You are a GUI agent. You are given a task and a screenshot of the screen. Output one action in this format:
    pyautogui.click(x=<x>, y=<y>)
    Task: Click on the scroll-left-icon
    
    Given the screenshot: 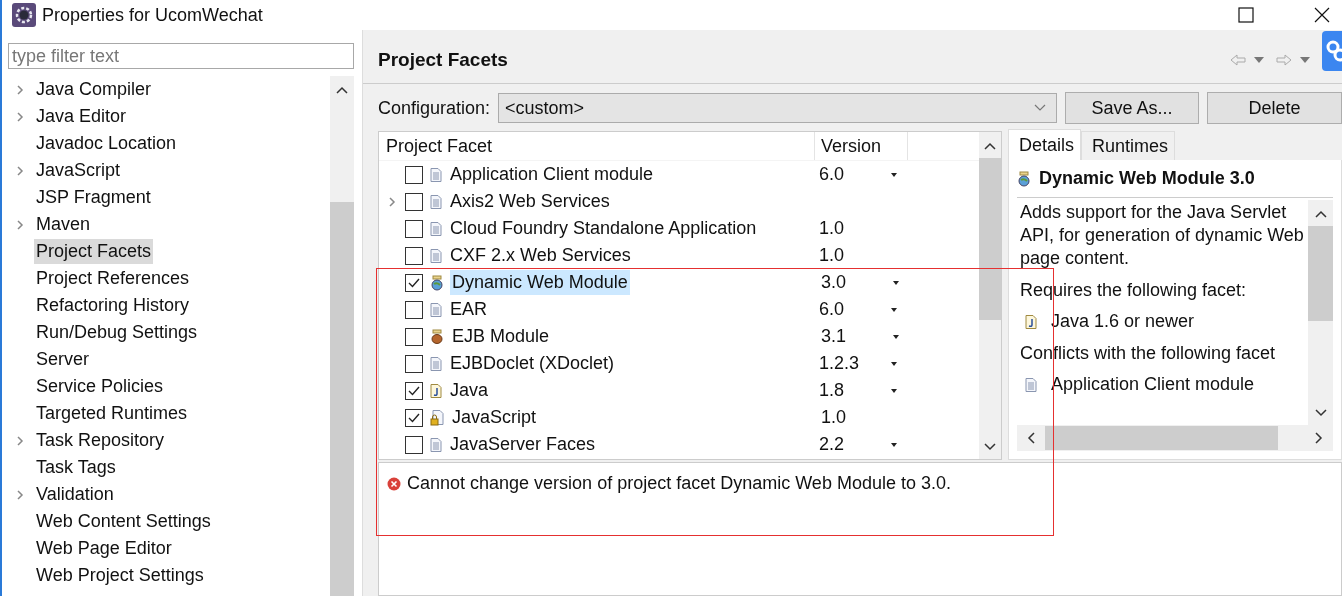 What is the action you would take?
    pyautogui.click(x=1031, y=438)
    